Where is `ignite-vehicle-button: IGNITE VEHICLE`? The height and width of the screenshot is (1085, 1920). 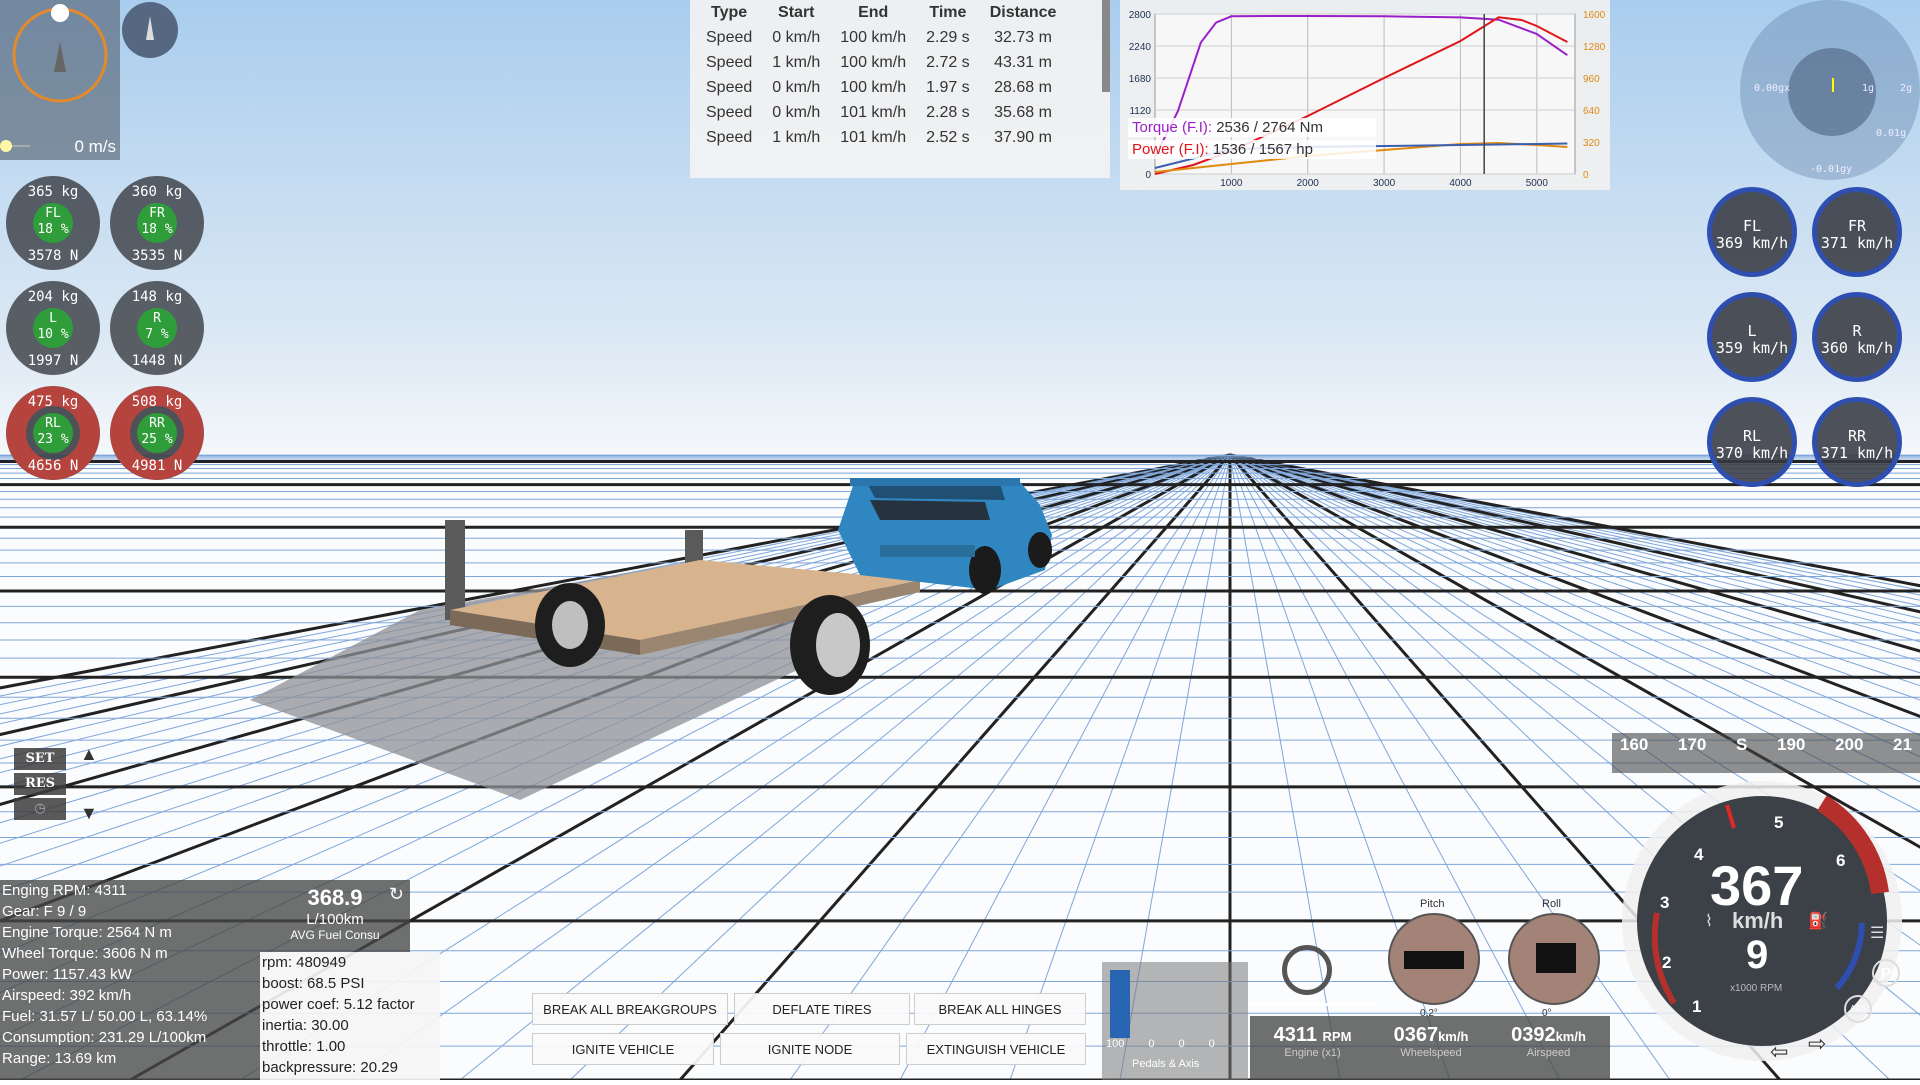
ignite-vehicle-button: IGNITE VEHICLE is located at coordinates (623, 1049).